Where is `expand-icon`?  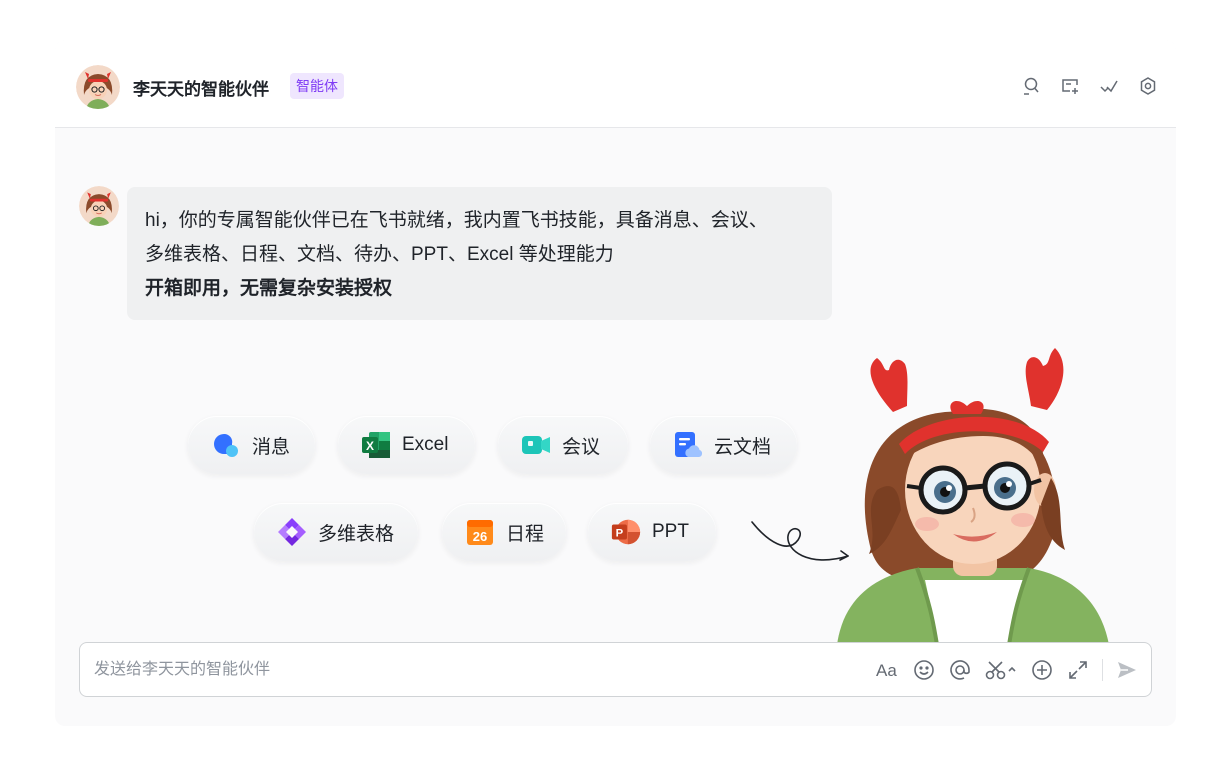
expand-icon is located at coordinates (1078, 670).